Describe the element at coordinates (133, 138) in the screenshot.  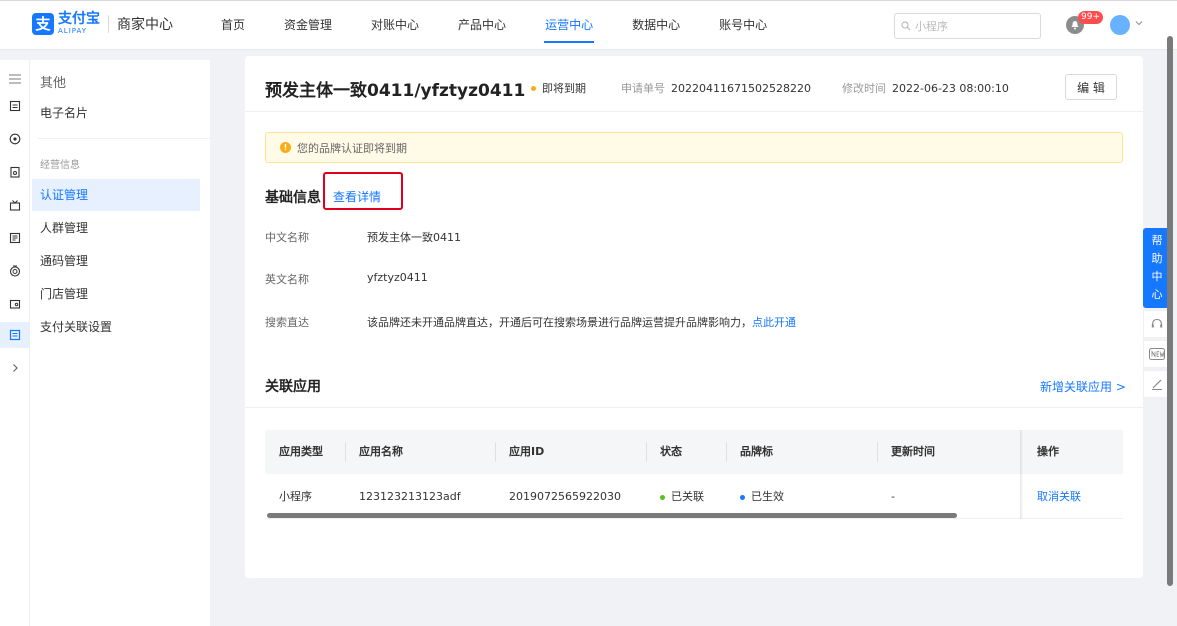
I see `menu-divider` at that location.